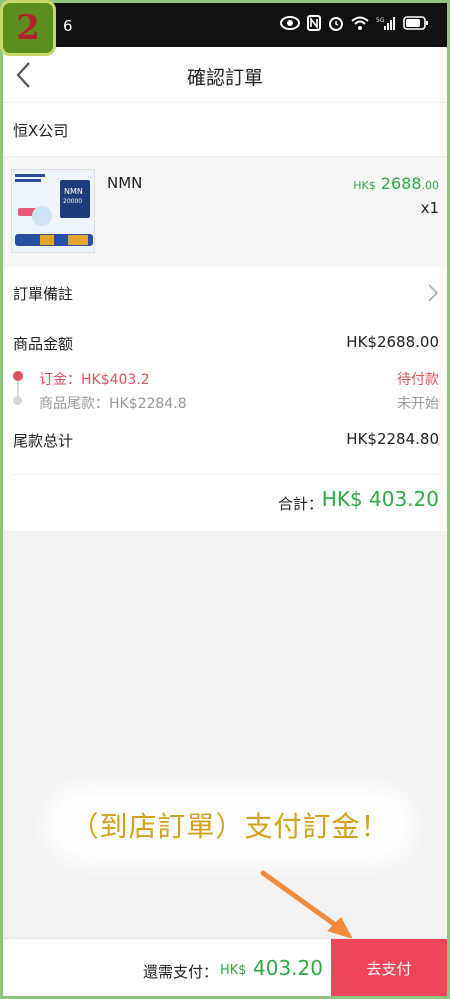 The image size is (450, 999). I want to click on chevron-right-icon, so click(433, 293).